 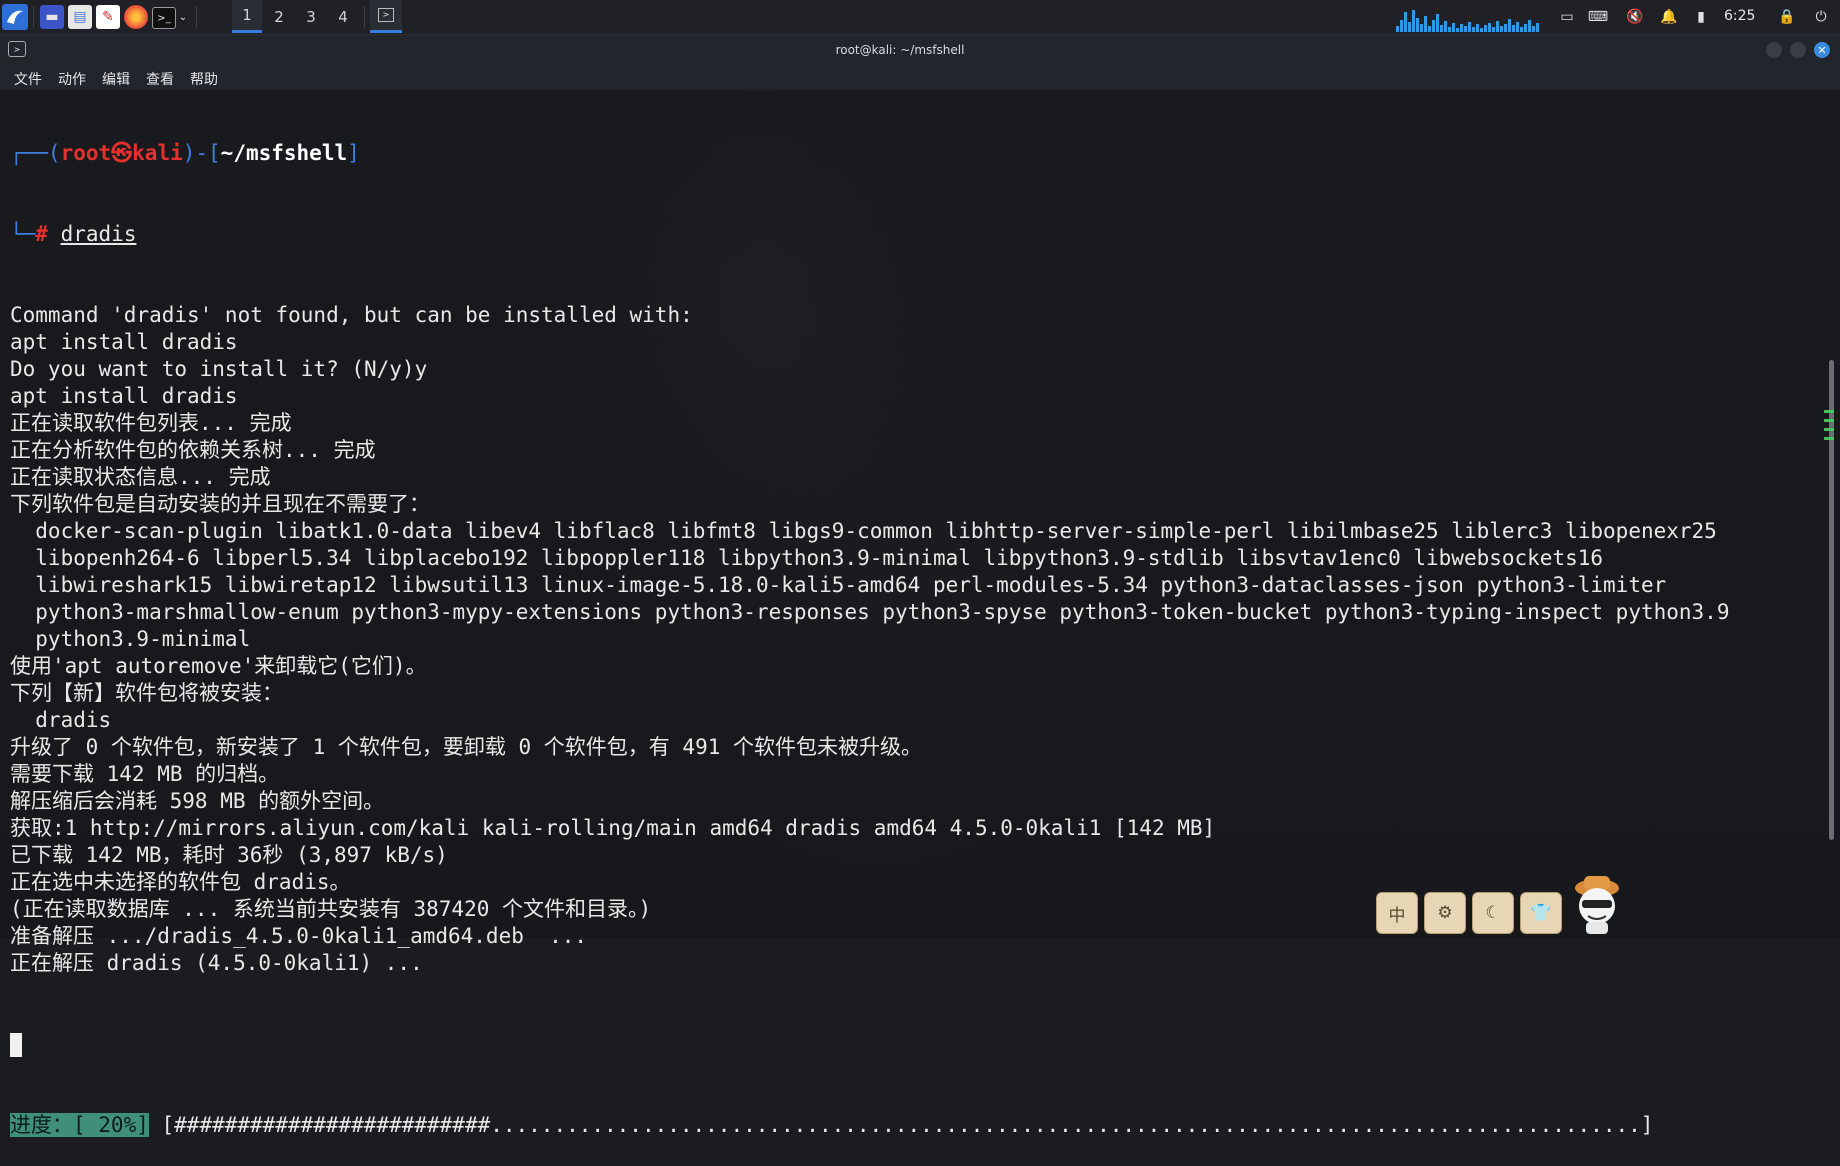 What do you see at coordinates (247, 16) in the screenshot?
I see `workspace-1: 1` at bounding box center [247, 16].